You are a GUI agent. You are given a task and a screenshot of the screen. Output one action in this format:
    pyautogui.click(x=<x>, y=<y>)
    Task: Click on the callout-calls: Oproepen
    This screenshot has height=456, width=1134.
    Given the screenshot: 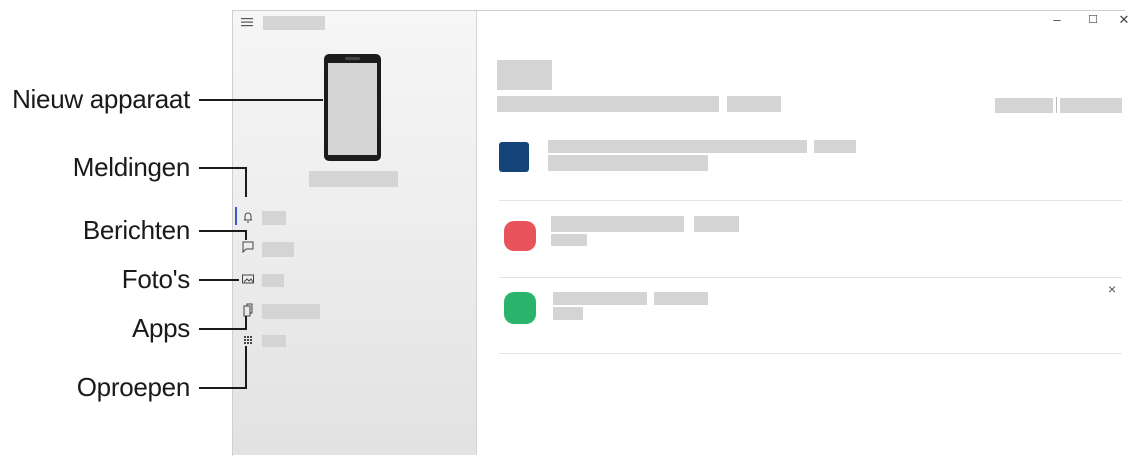 What is the action you would take?
    pyautogui.click(x=133, y=387)
    